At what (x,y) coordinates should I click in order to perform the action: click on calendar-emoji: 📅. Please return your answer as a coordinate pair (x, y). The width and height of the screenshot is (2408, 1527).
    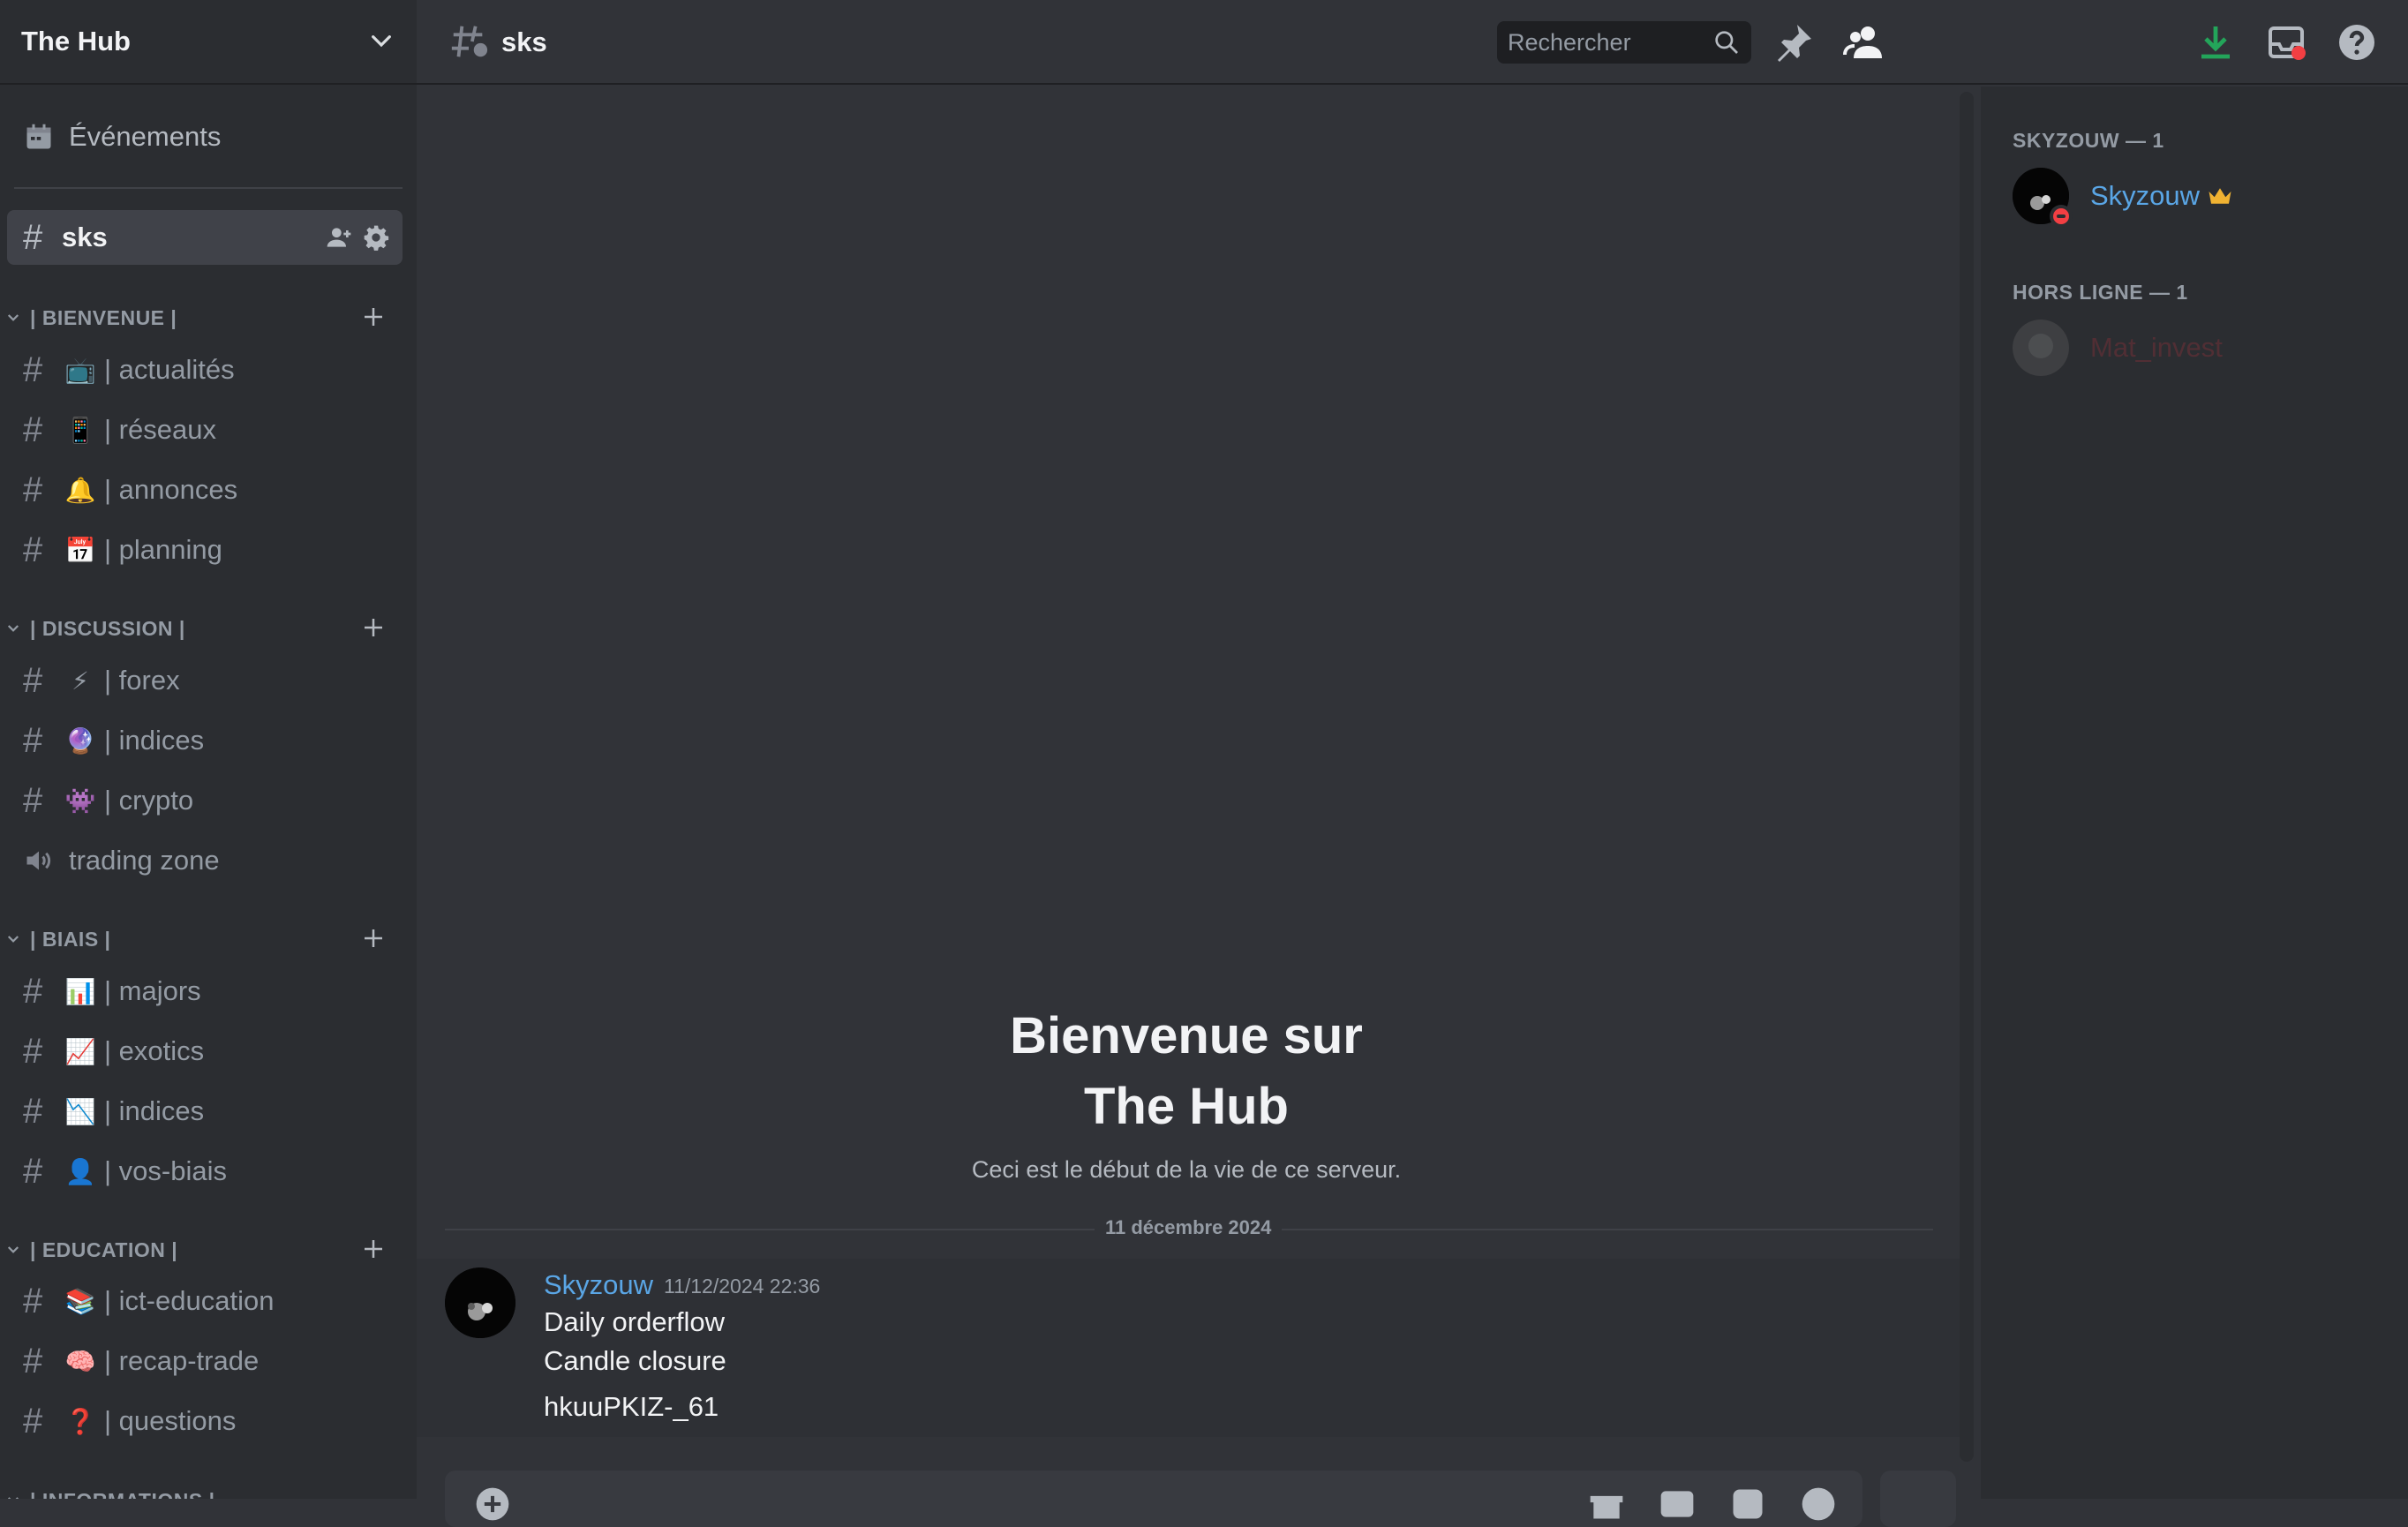
    Looking at the image, I should click on (80, 550).